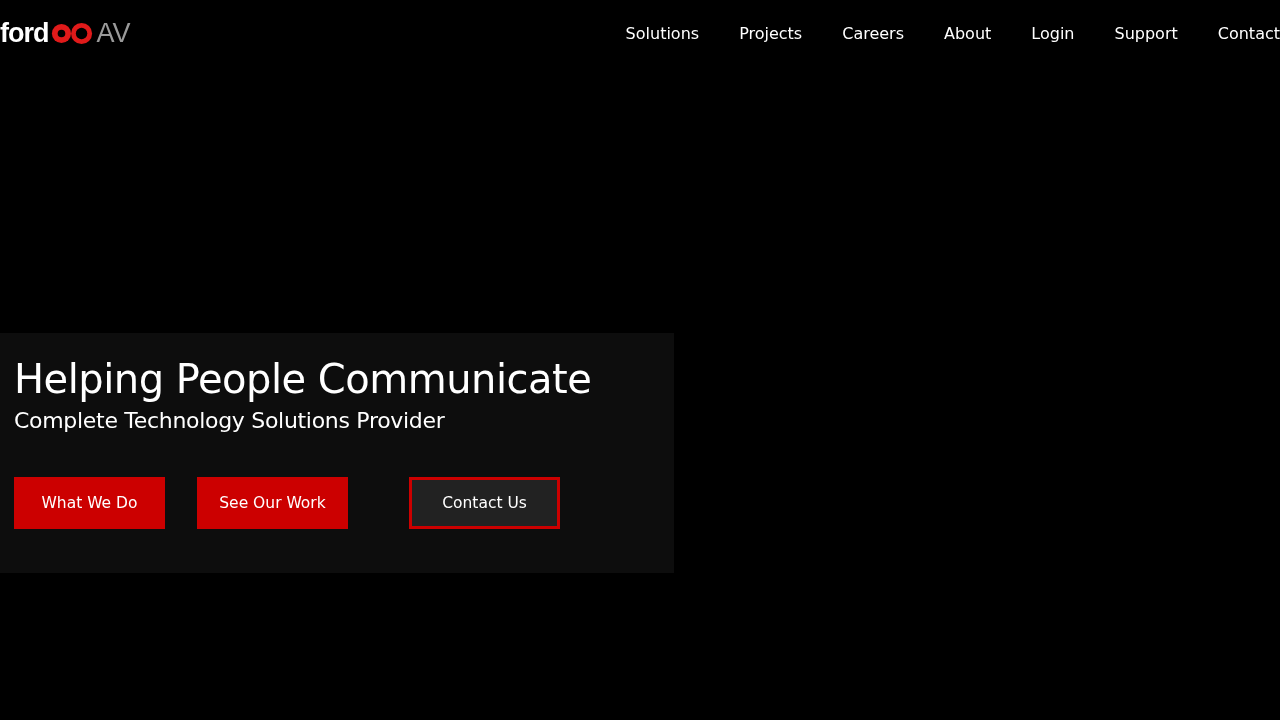 The width and height of the screenshot is (1280, 720). I want to click on outline-button: Contact Us, so click(484, 503).